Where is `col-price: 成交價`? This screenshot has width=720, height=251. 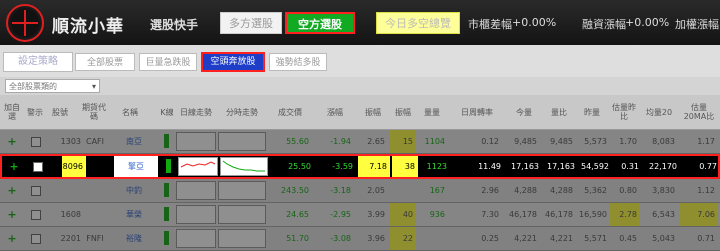
col-price: 成交價 is located at coordinates (290, 112).